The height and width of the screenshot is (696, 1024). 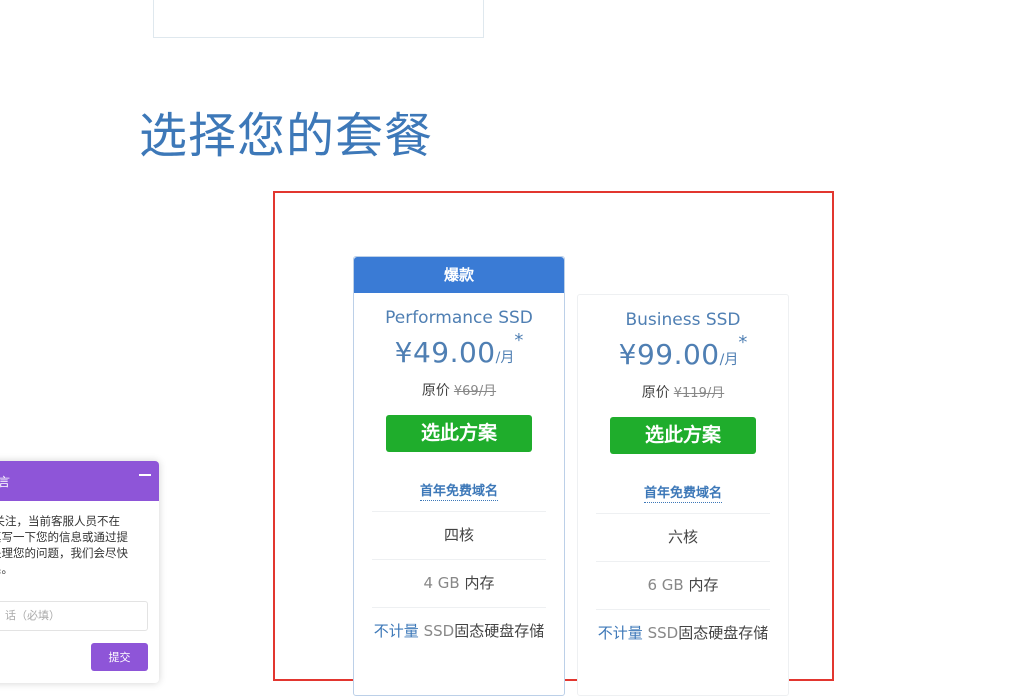 What do you see at coordinates (74, 616) in the screenshot?
I see `phone-input: 话（必填）` at bounding box center [74, 616].